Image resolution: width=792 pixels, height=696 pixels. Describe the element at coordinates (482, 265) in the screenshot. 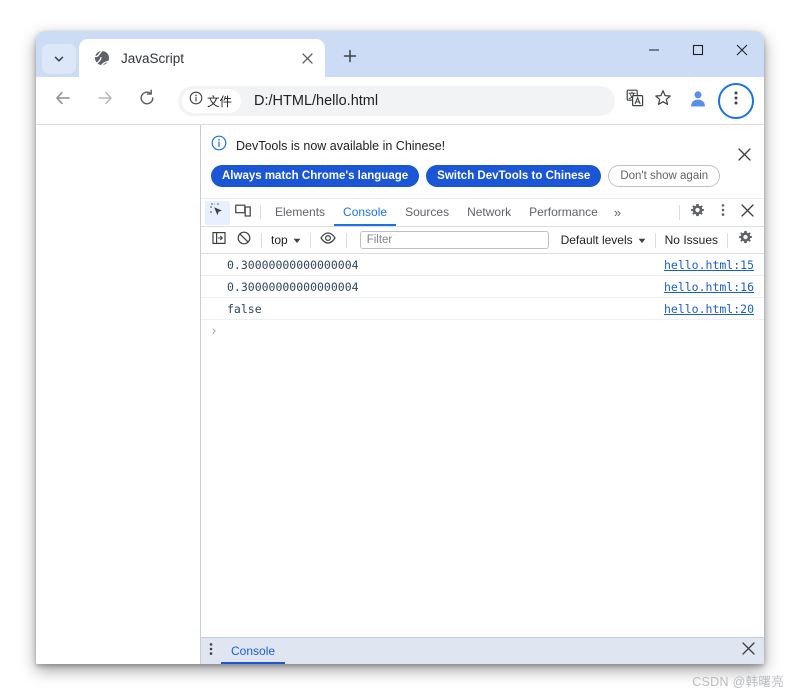

I see `console-message-row: 0.30000000000000004 hello.html:15` at that location.